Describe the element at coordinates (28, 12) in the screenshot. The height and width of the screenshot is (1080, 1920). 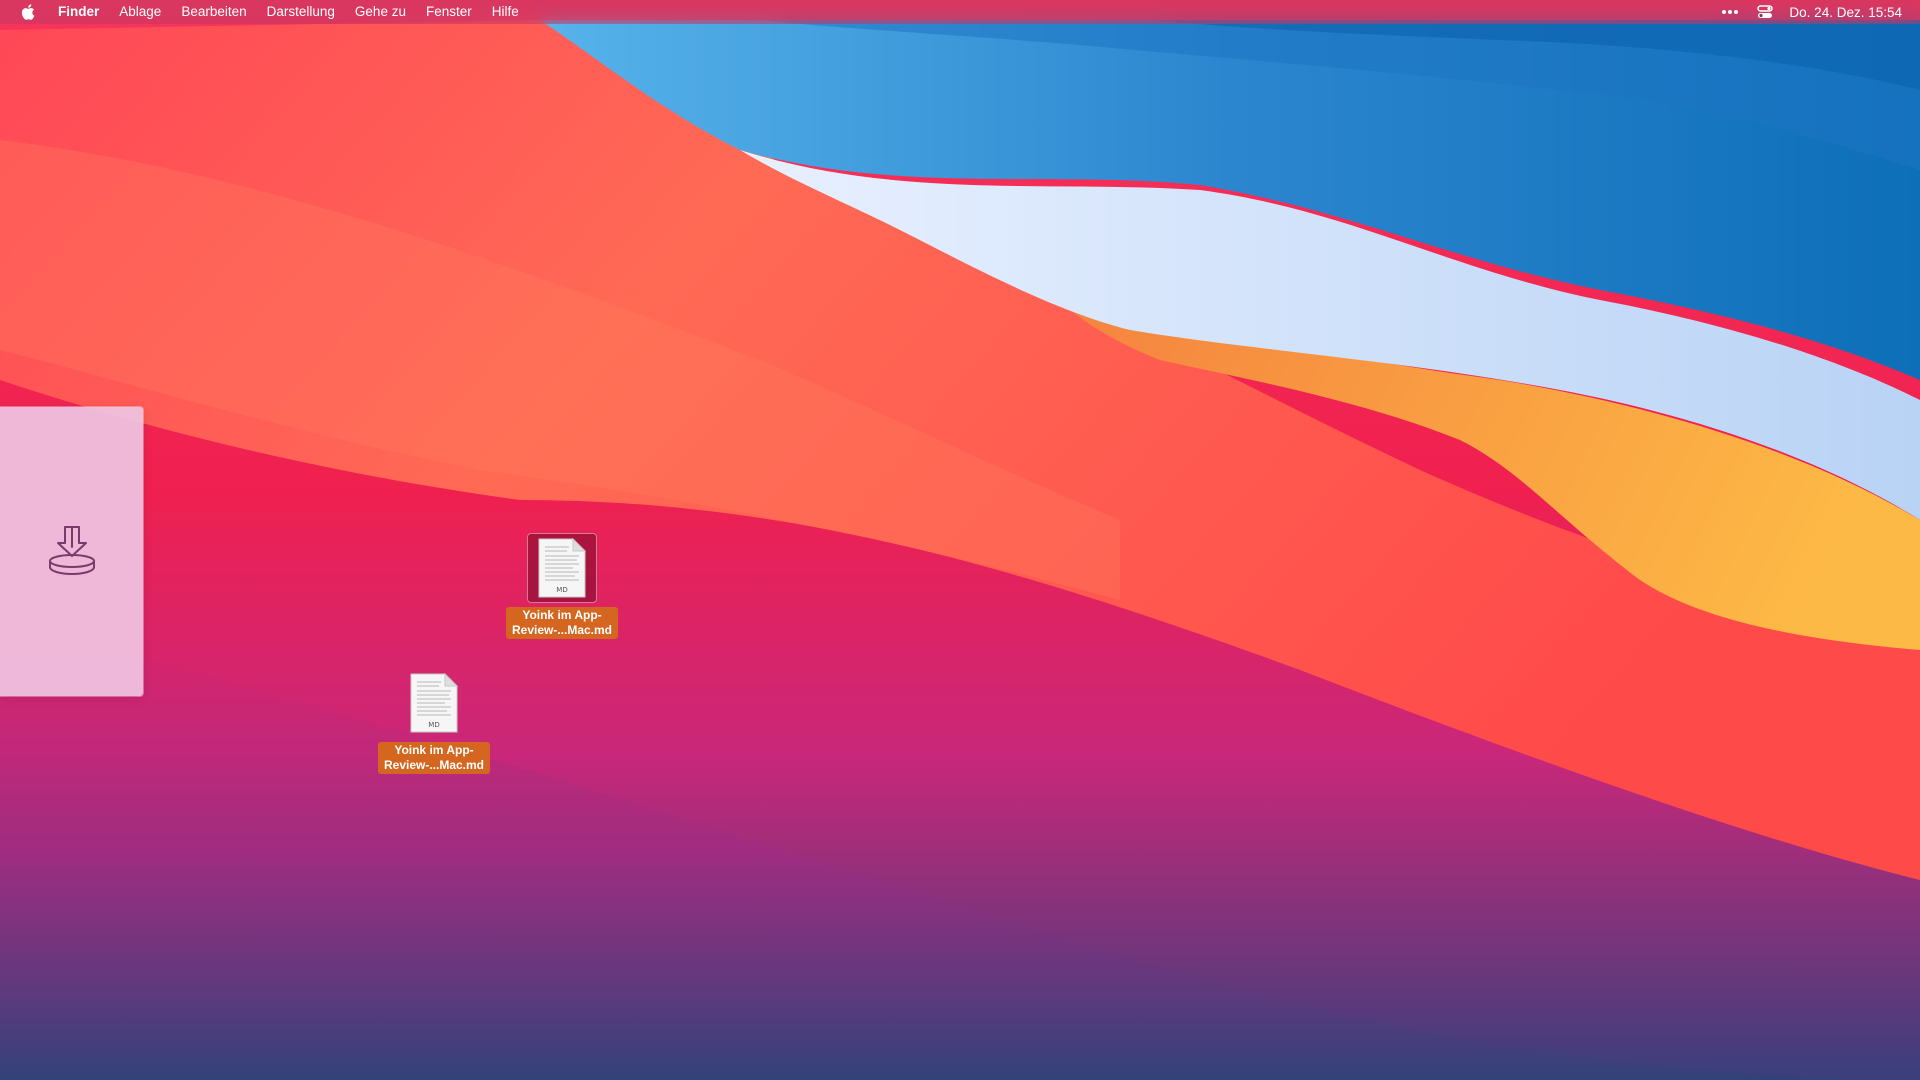
I see `apple-logo-icon` at that location.